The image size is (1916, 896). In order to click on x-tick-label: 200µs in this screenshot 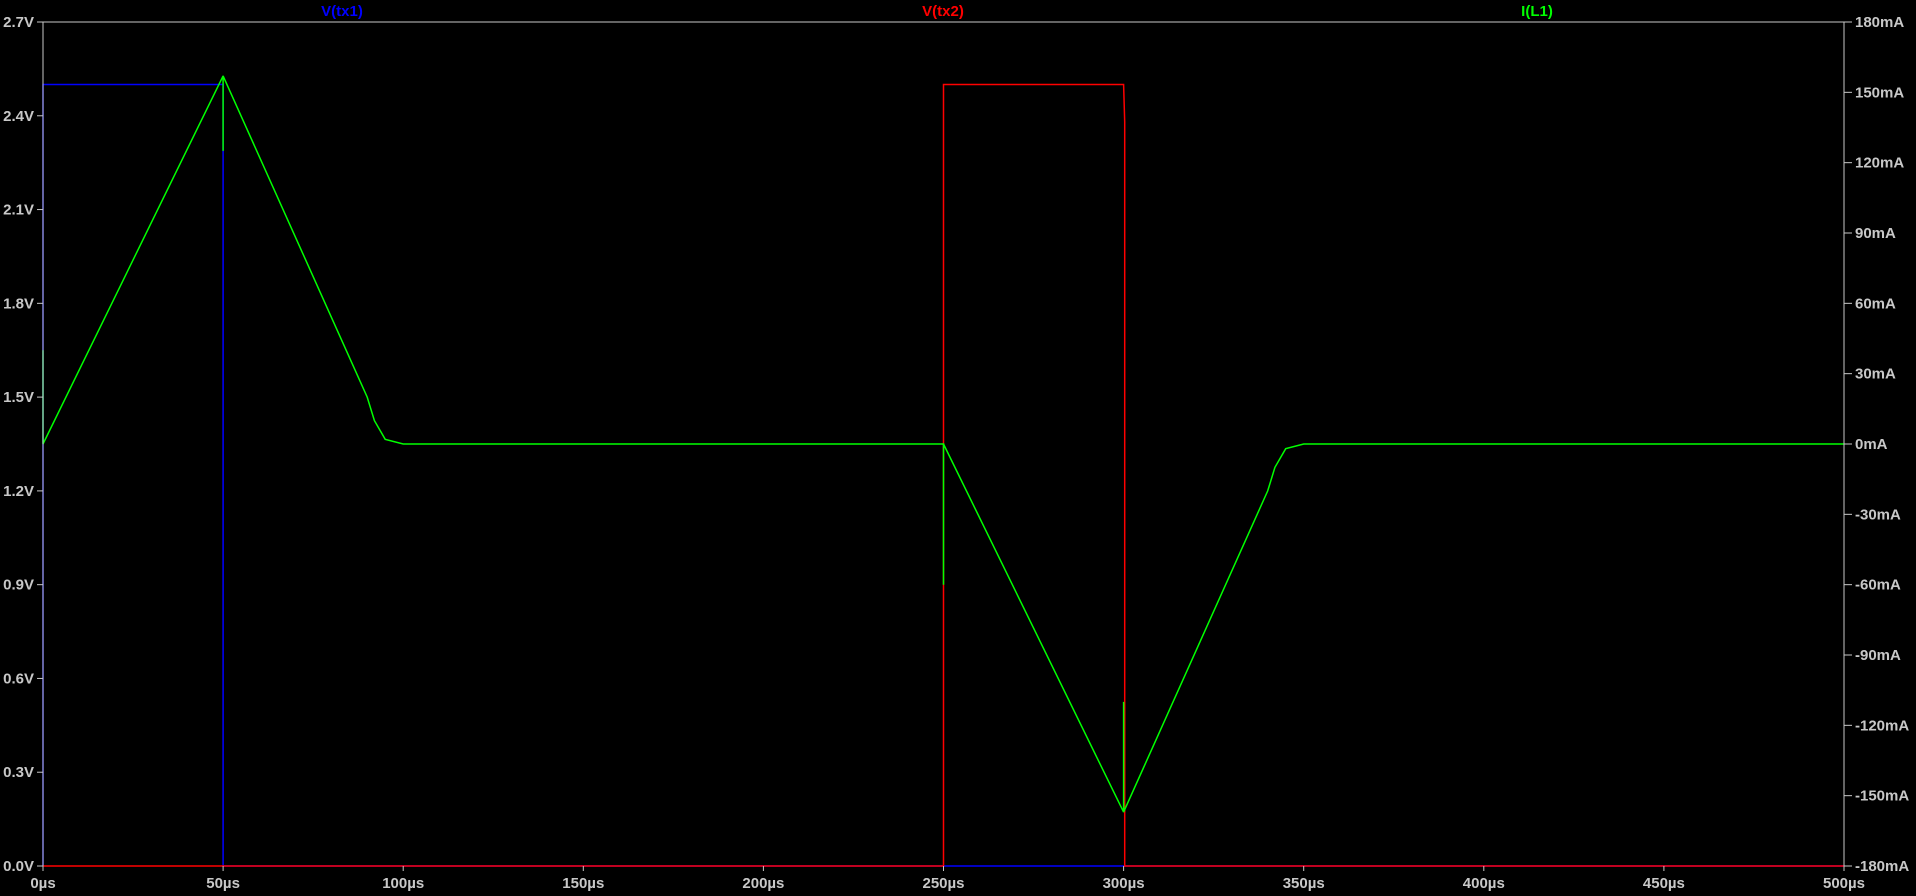, I will do `click(763, 883)`.